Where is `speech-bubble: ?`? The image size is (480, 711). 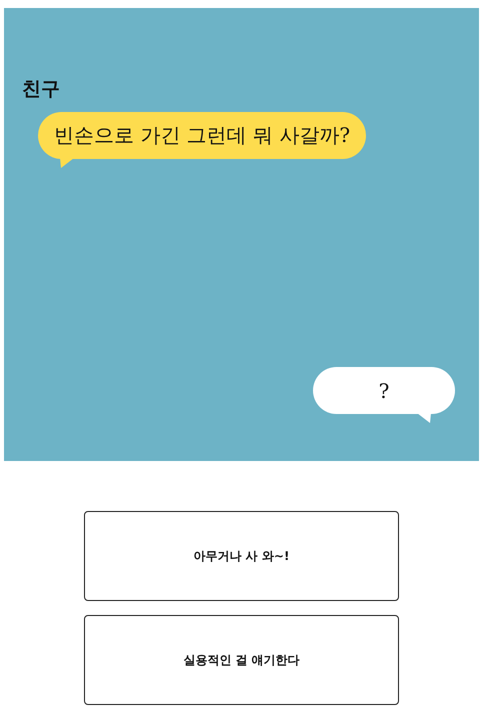
speech-bubble: ? is located at coordinates (384, 390).